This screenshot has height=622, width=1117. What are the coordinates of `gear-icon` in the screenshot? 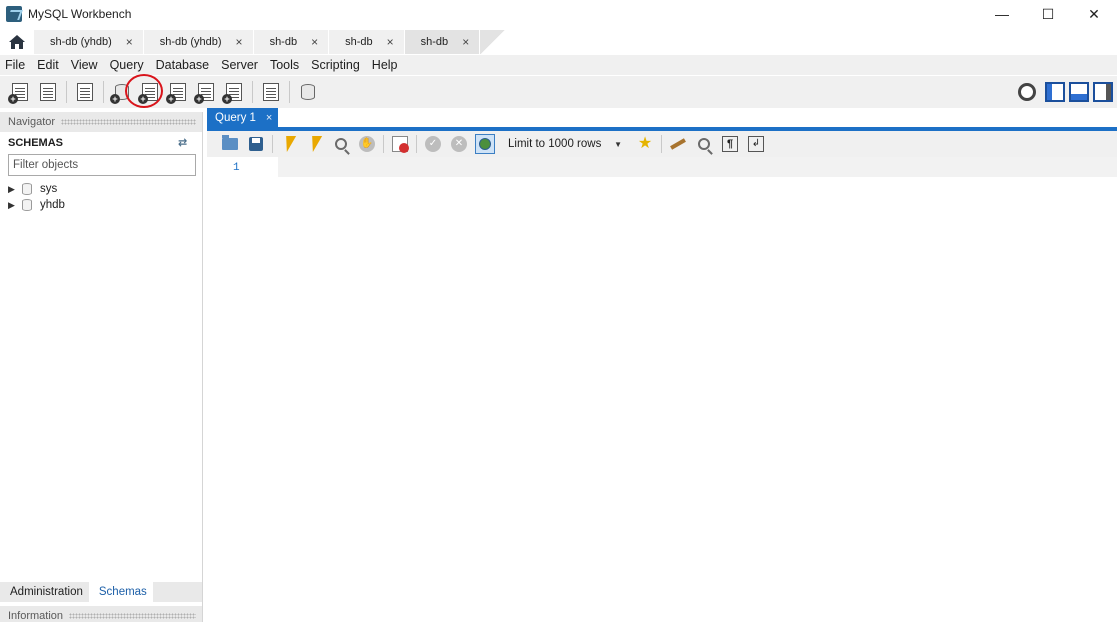 It's located at (1027, 92).